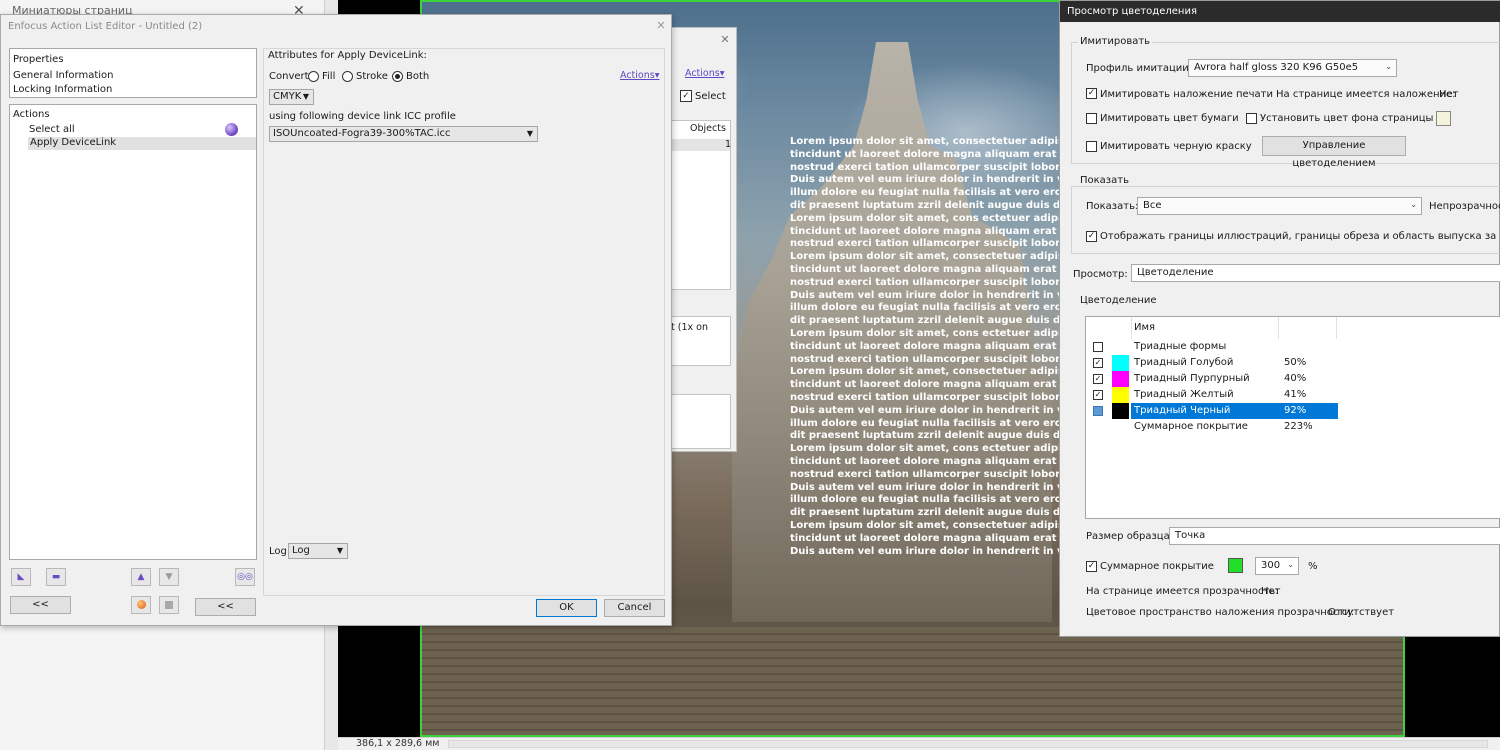 The image size is (1500, 750). I want to click on arrow-down-icon: ▼, so click(169, 577).